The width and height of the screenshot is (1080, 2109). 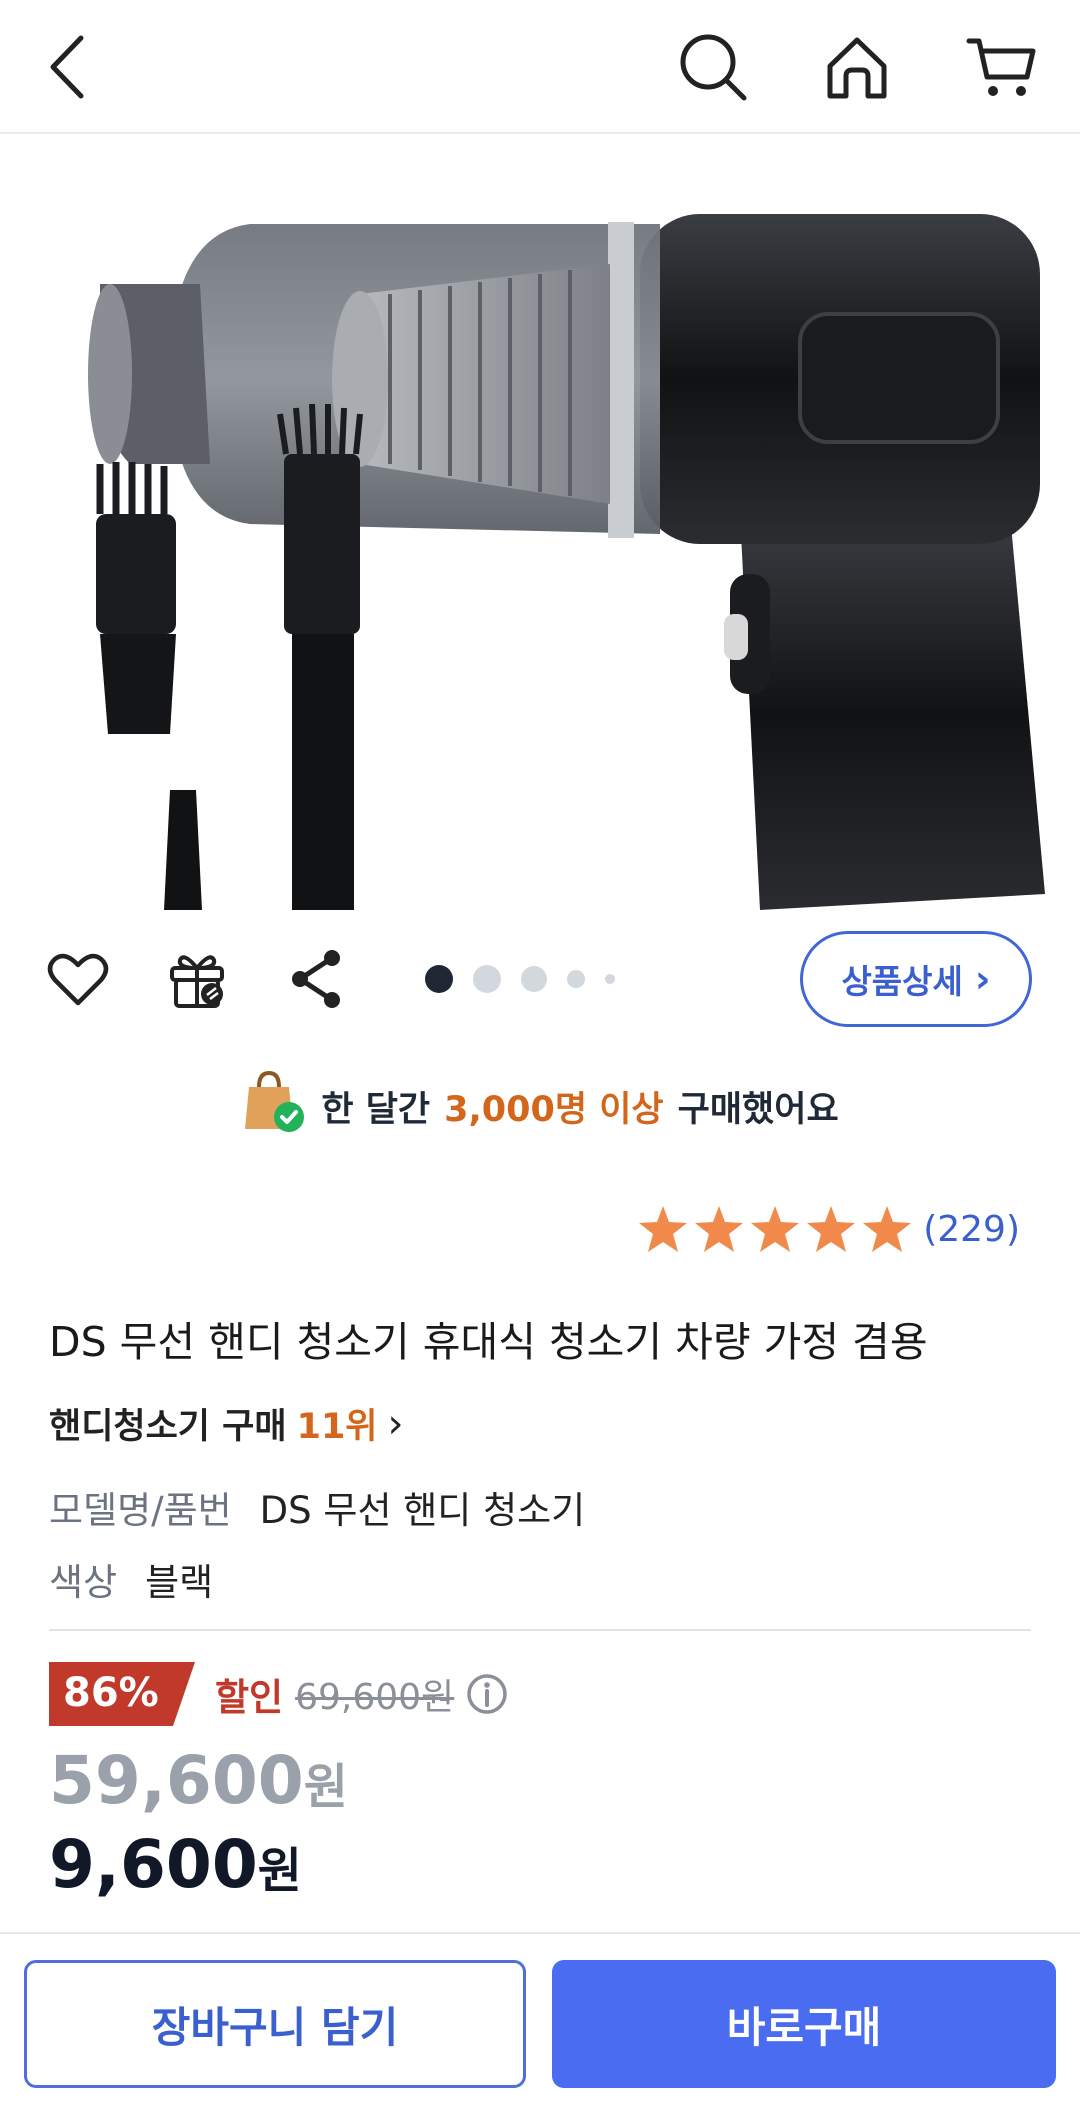 I want to click on sale-price-unit: 원, so click(x=325, y=1787).